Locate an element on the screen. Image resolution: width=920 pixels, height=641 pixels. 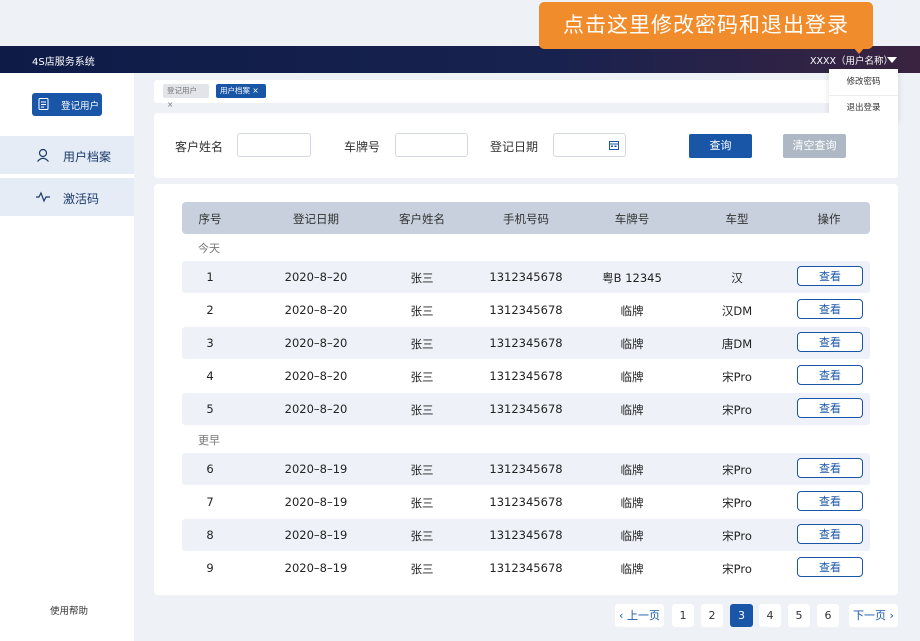
customer-name-input is located at coordinates (274, 145).